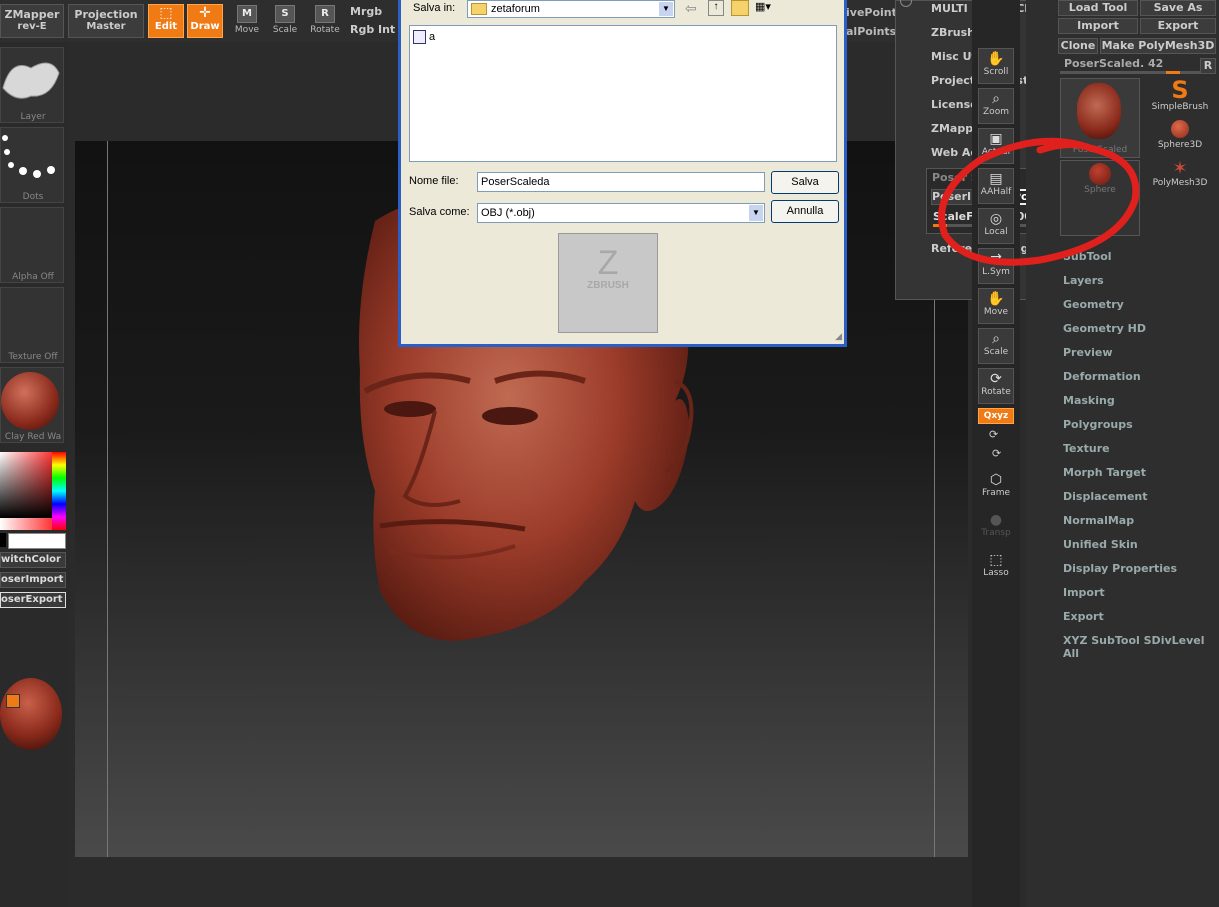 The width and height of the screenshot is (1219, 907). I want to click on file-name-input: PoserScaleda, so click(621, 182).